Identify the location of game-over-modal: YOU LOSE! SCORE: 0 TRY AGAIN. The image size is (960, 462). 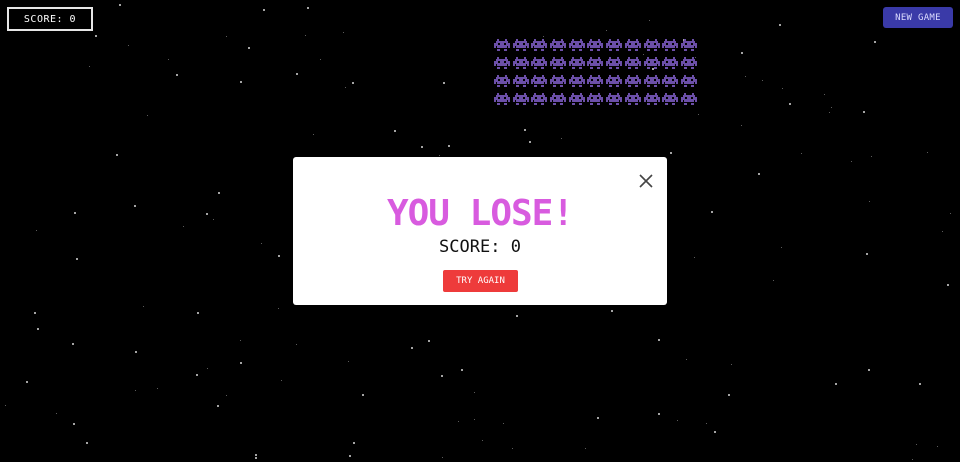
(480, 231).